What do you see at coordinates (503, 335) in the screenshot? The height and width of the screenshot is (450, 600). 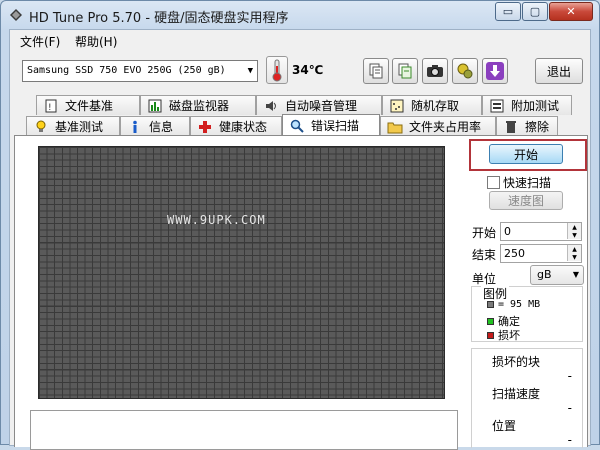 I see `legend-row-bad: 损坏` at bounding box center [503, 335].